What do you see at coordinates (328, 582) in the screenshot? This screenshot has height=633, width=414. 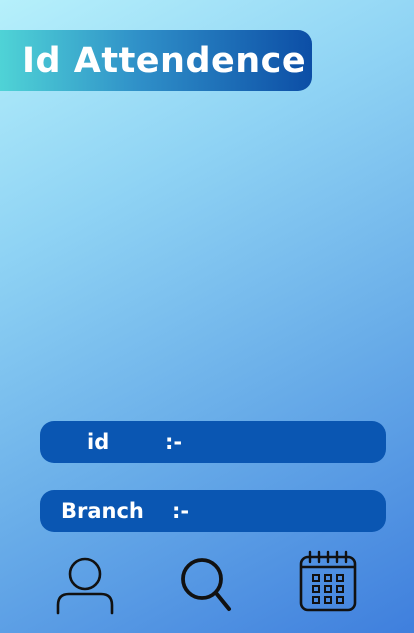 I see `calendar-icon` at bounding box center [328, 582].